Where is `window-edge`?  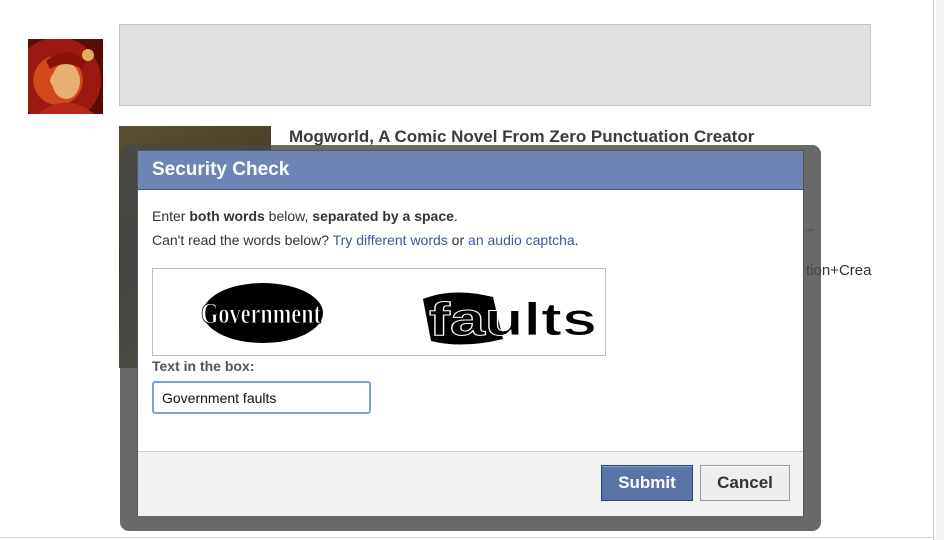
window-edge is located at coordinates (940, 270).